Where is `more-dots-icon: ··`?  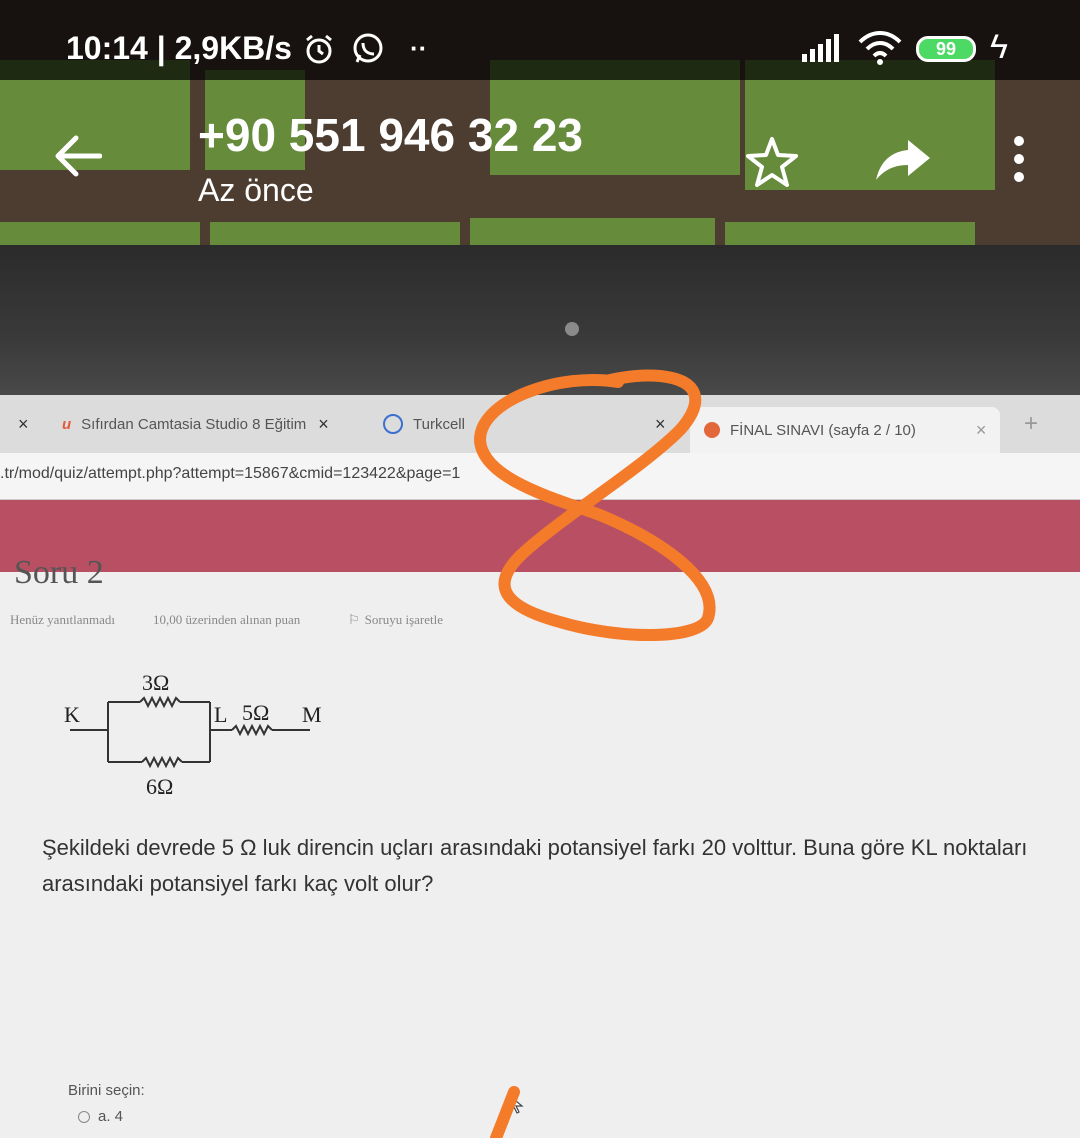 more-dots-icon: ·· is located at coordinates (418, 48).